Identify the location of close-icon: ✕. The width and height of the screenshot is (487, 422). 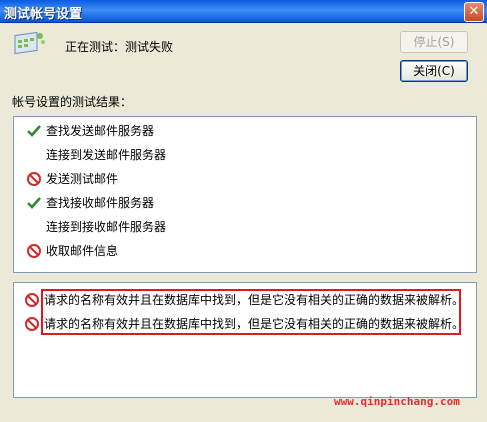
(474, 11).